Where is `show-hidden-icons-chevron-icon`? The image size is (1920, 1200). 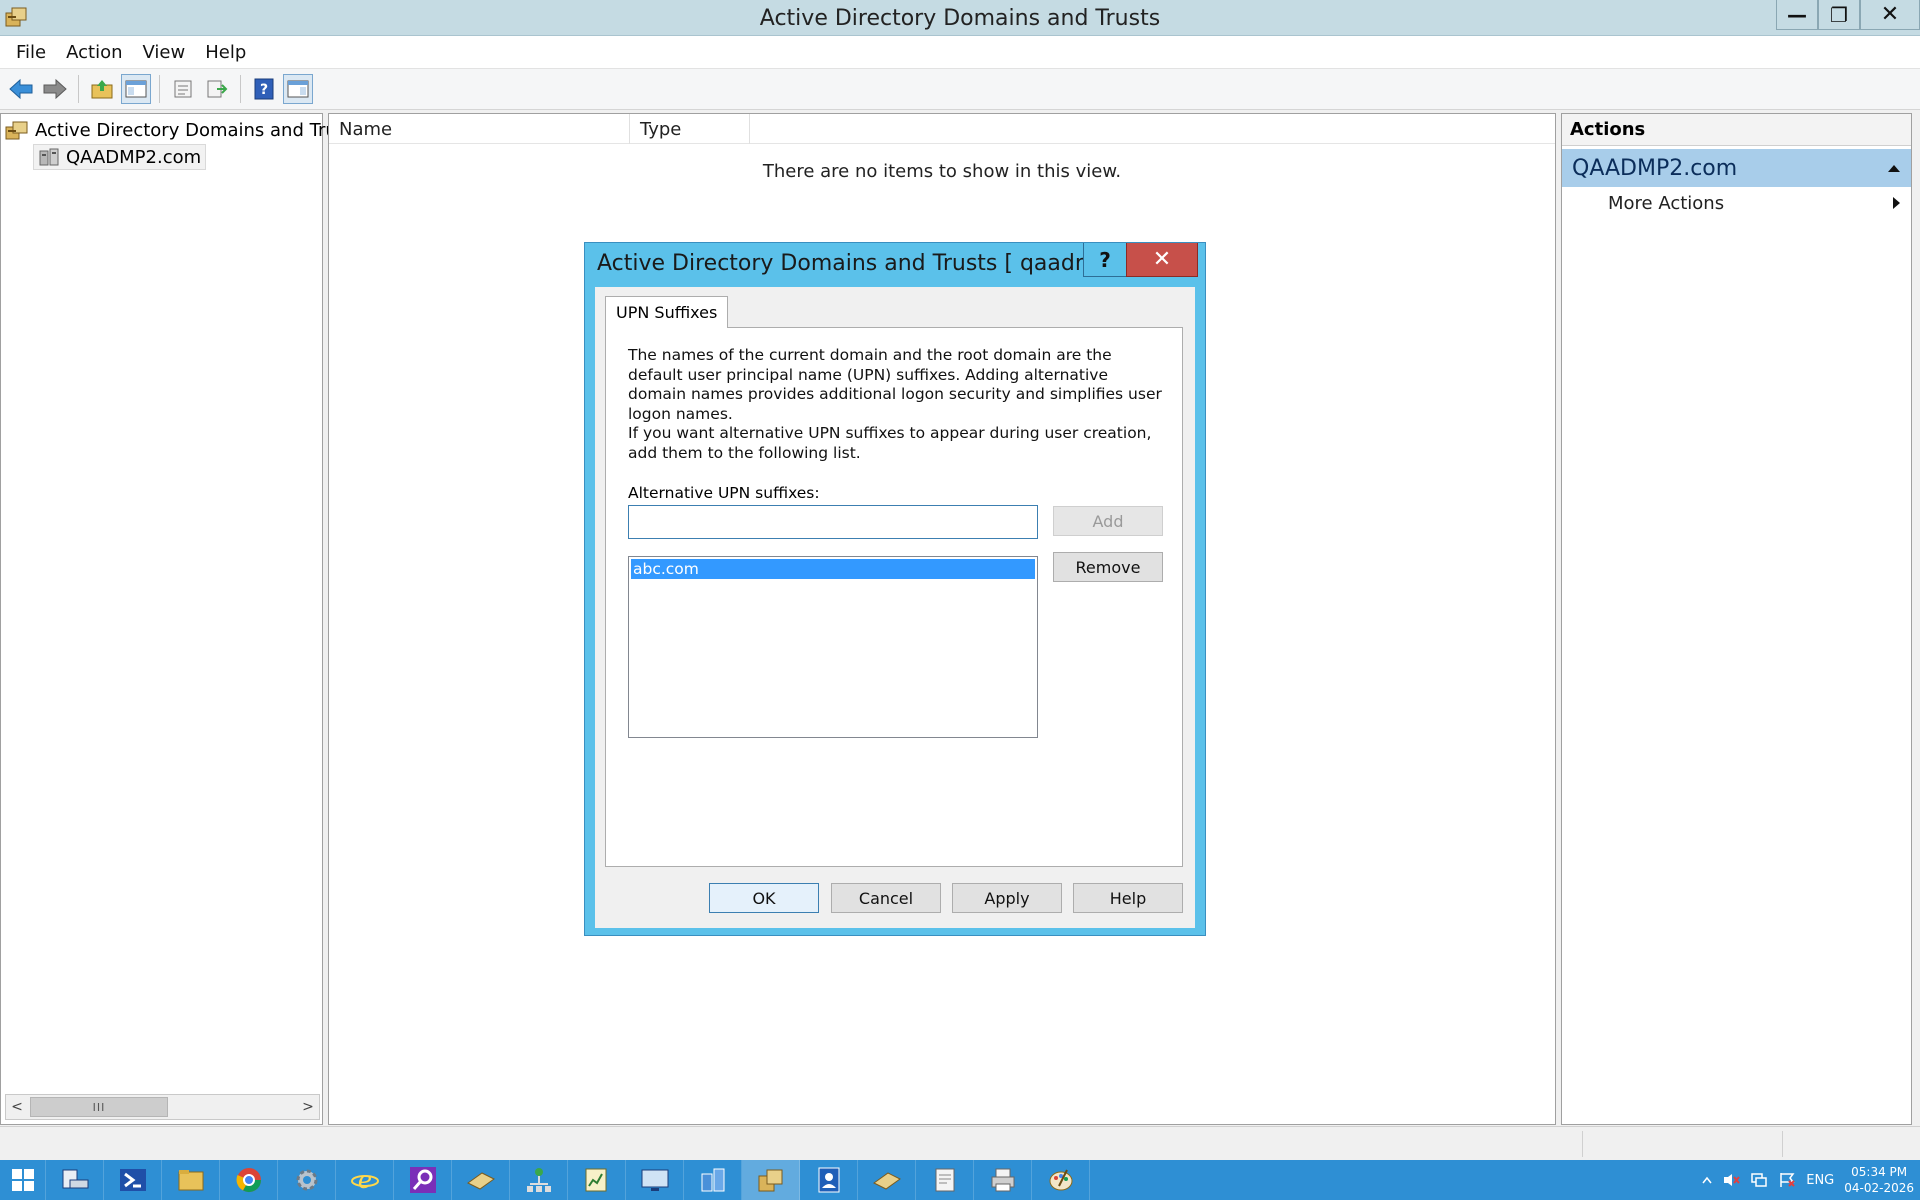
show-hidden-icons-chevron-icon is located at coordinates (1707, 1180).